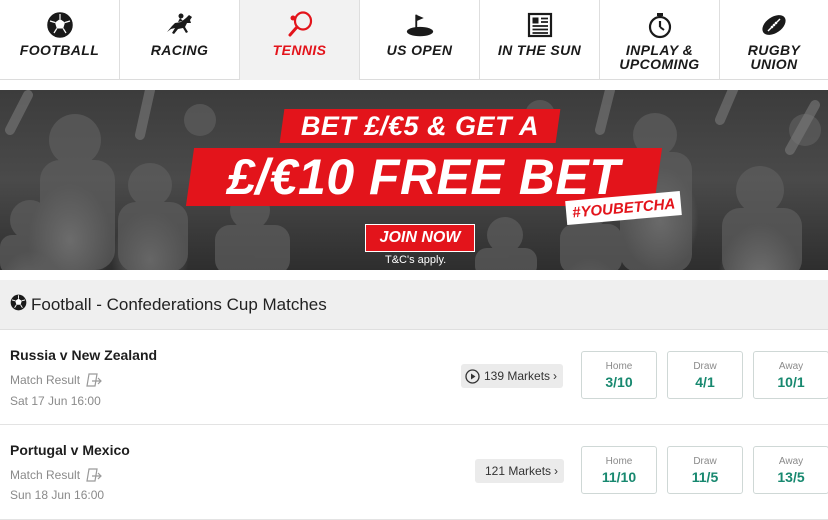  What do you see at coordinates (299, 50) in the screenshot?
I see `tab-label: TENNIS` at bounding box center [299, 50].